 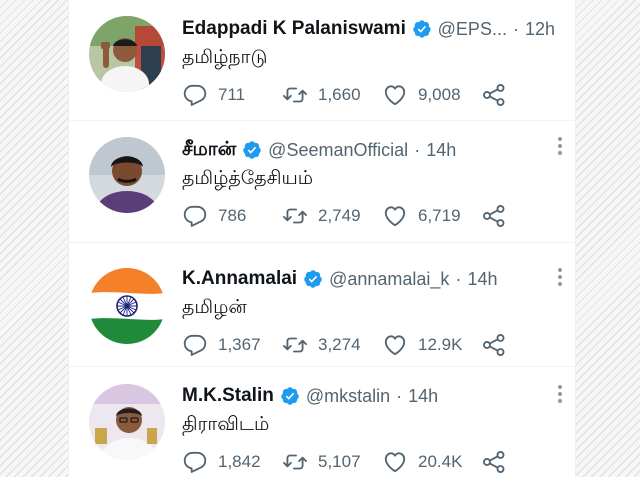 I want to click on action-bar: 1,367 3,274 12.9K, so click(x=372, y=345).